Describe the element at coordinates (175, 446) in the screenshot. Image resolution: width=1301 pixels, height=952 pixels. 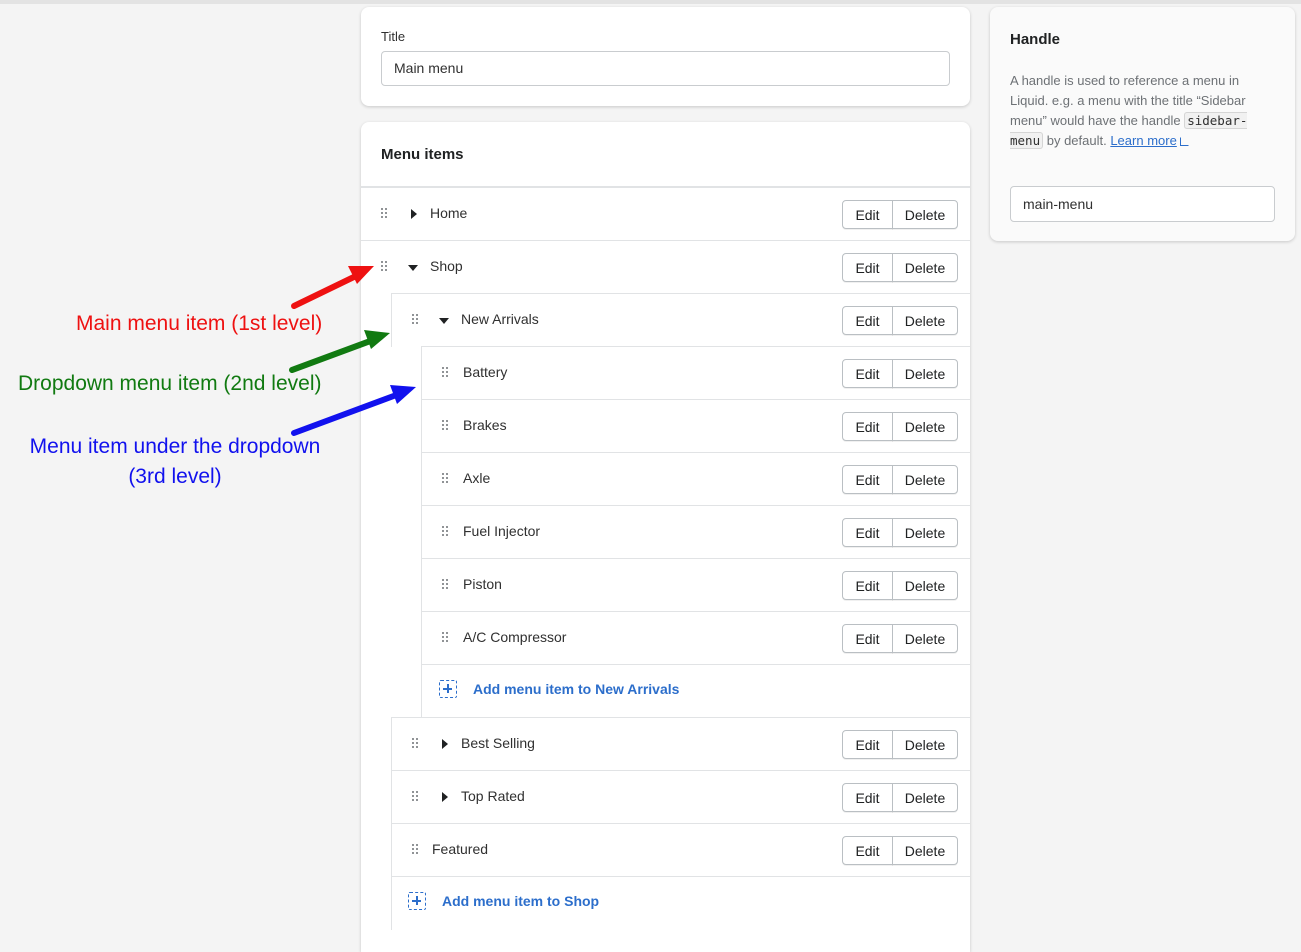
I see `annotation-third-line1: Menu item under the dropdown` at that location.